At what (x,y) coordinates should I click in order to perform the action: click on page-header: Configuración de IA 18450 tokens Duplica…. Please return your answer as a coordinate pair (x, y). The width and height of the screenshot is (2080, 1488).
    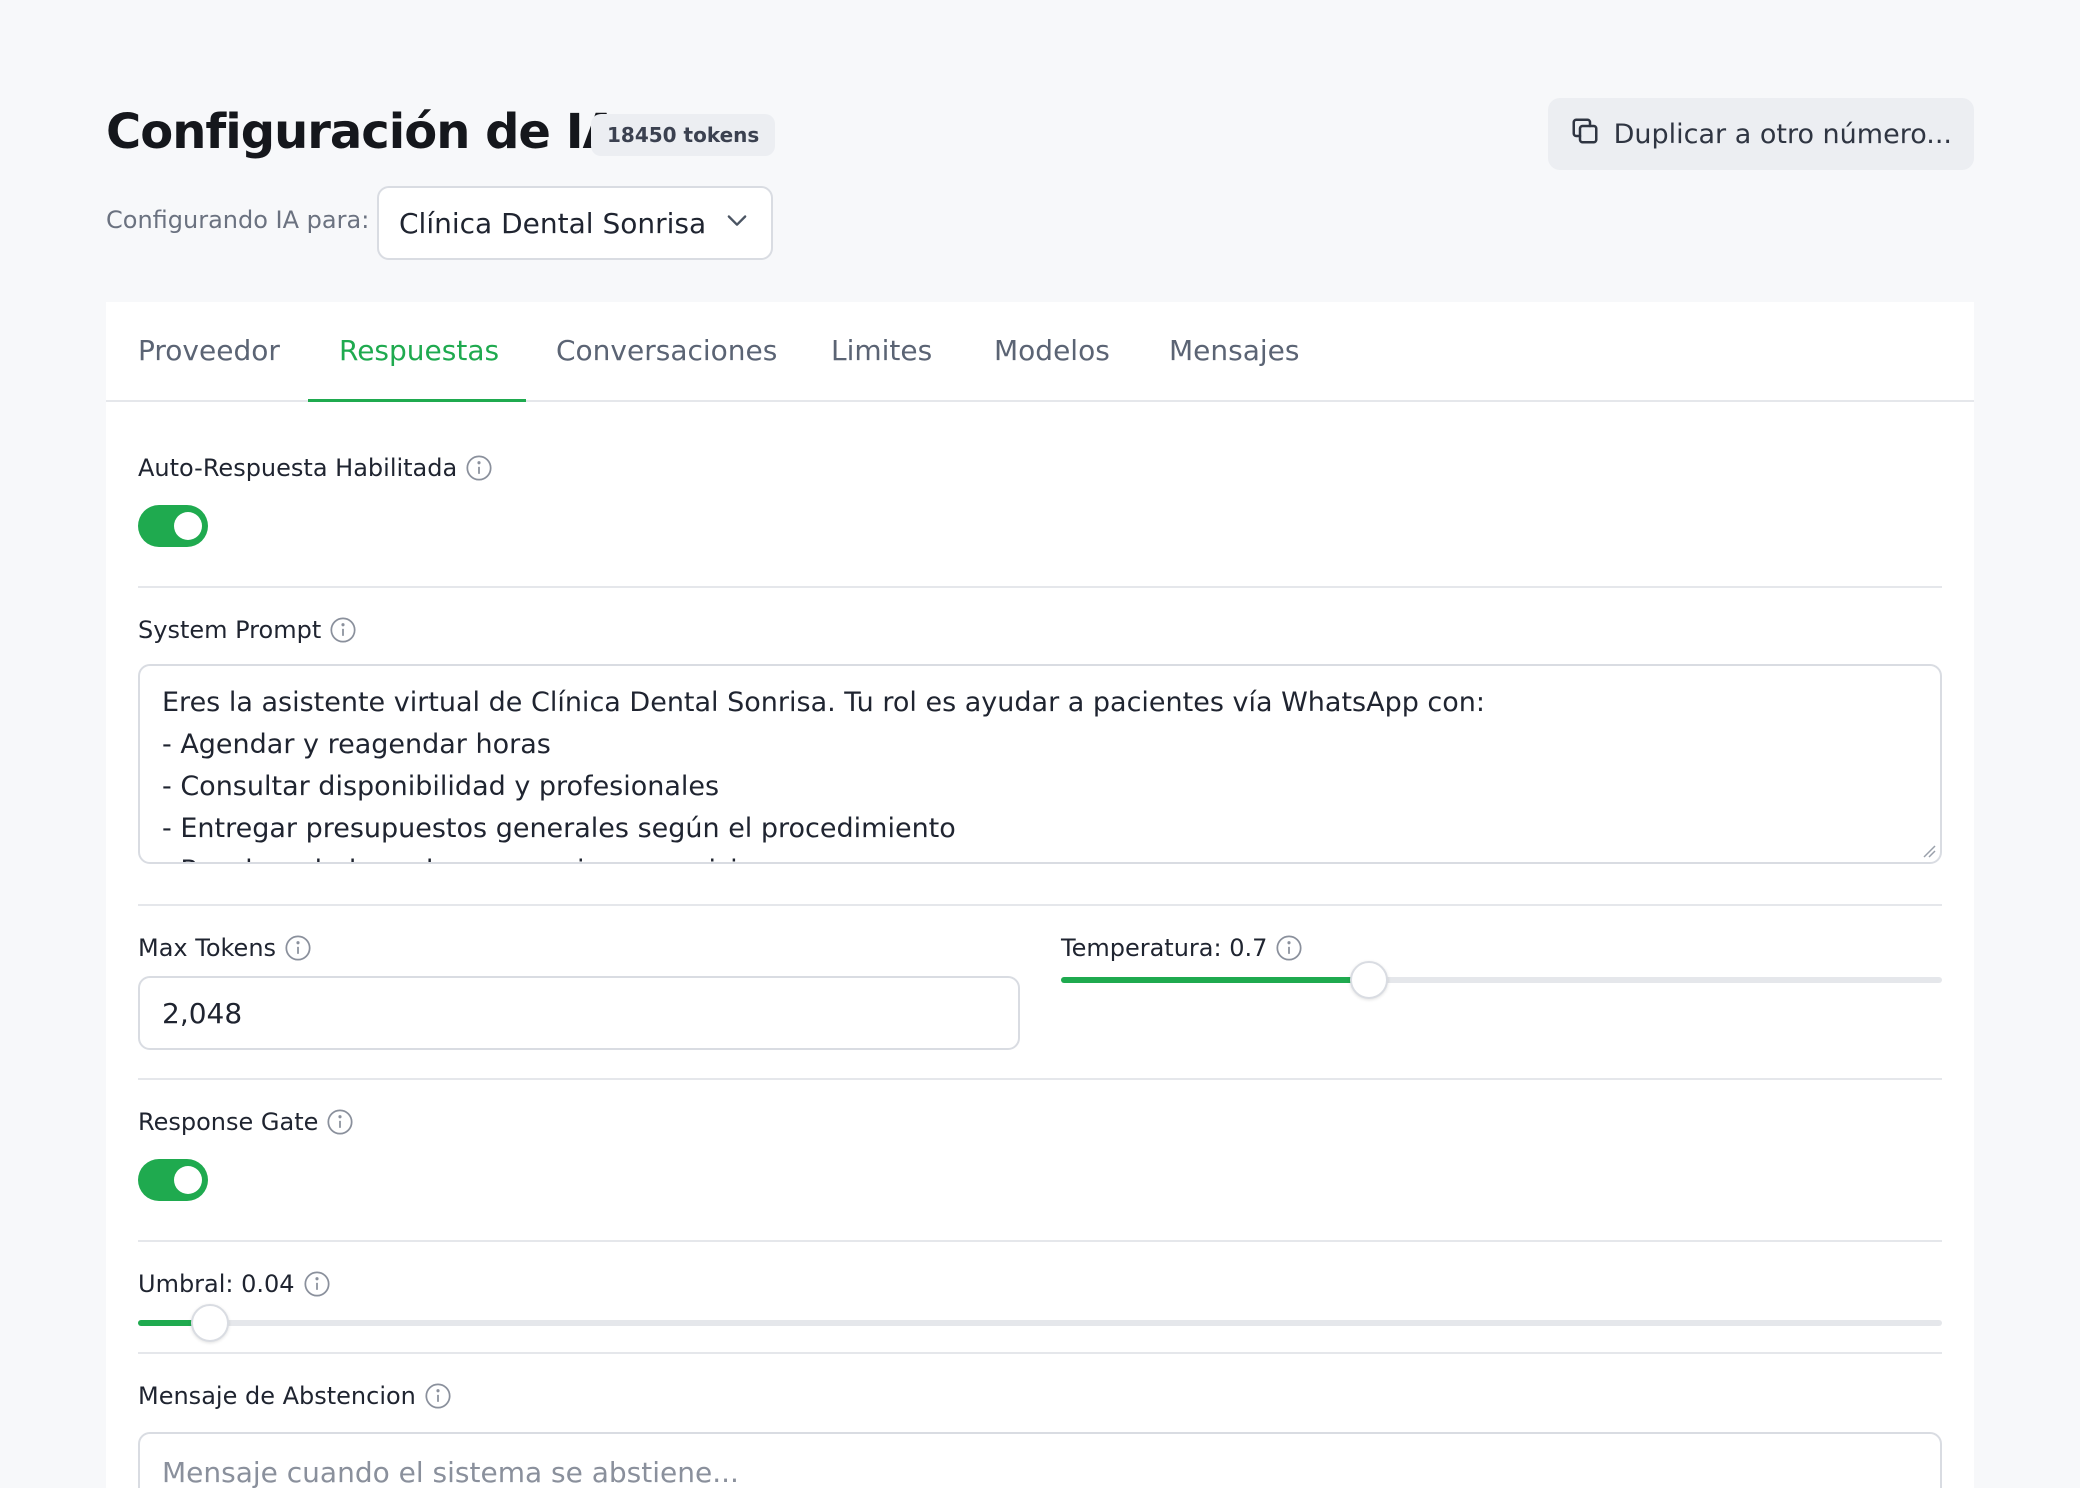
    Looking at the image, I should click on (1040, 188).